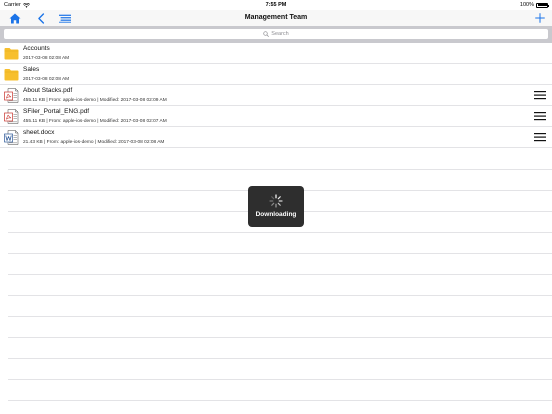  Describe the element at coordinates (276, 53) in the screenshot. I see `list-item: Accounts 2017-03-08 02:08 AM` at that location.